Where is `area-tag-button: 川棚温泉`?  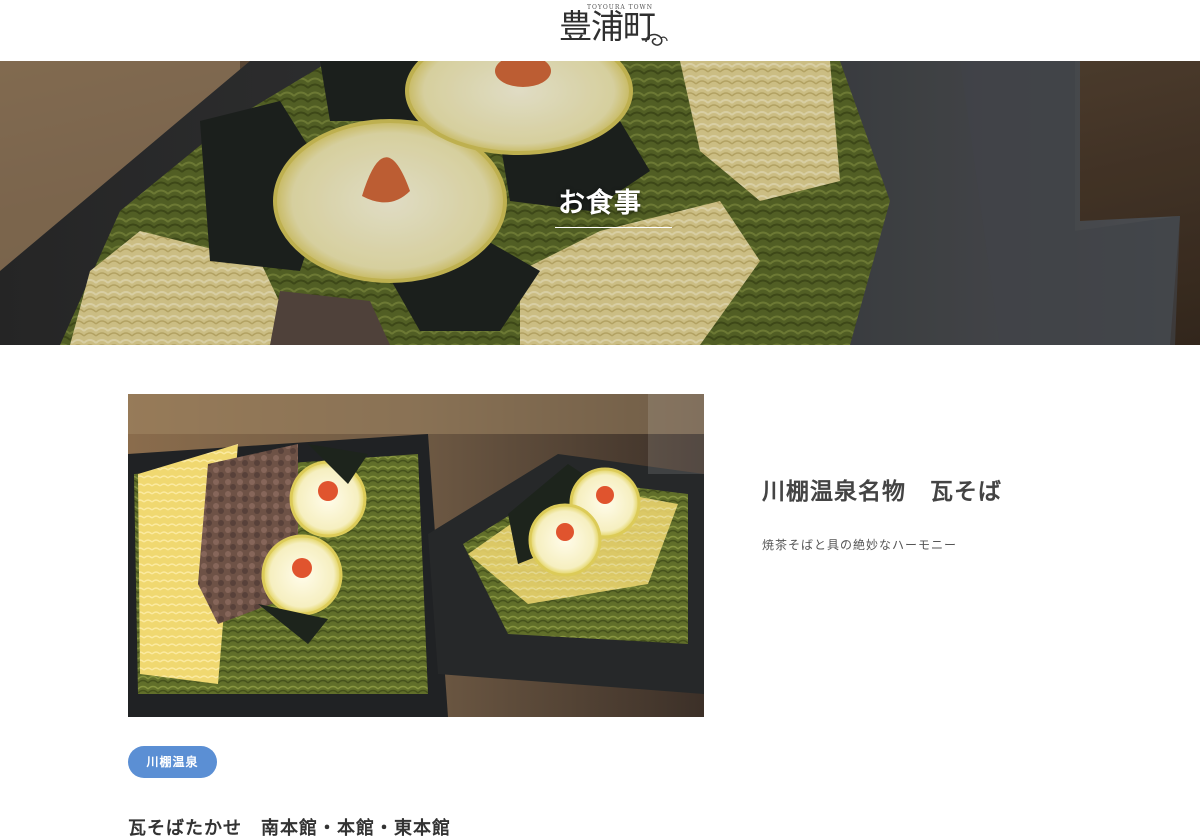 area-tag-button: 川棚温泉 is located at coordinates (172, 762).